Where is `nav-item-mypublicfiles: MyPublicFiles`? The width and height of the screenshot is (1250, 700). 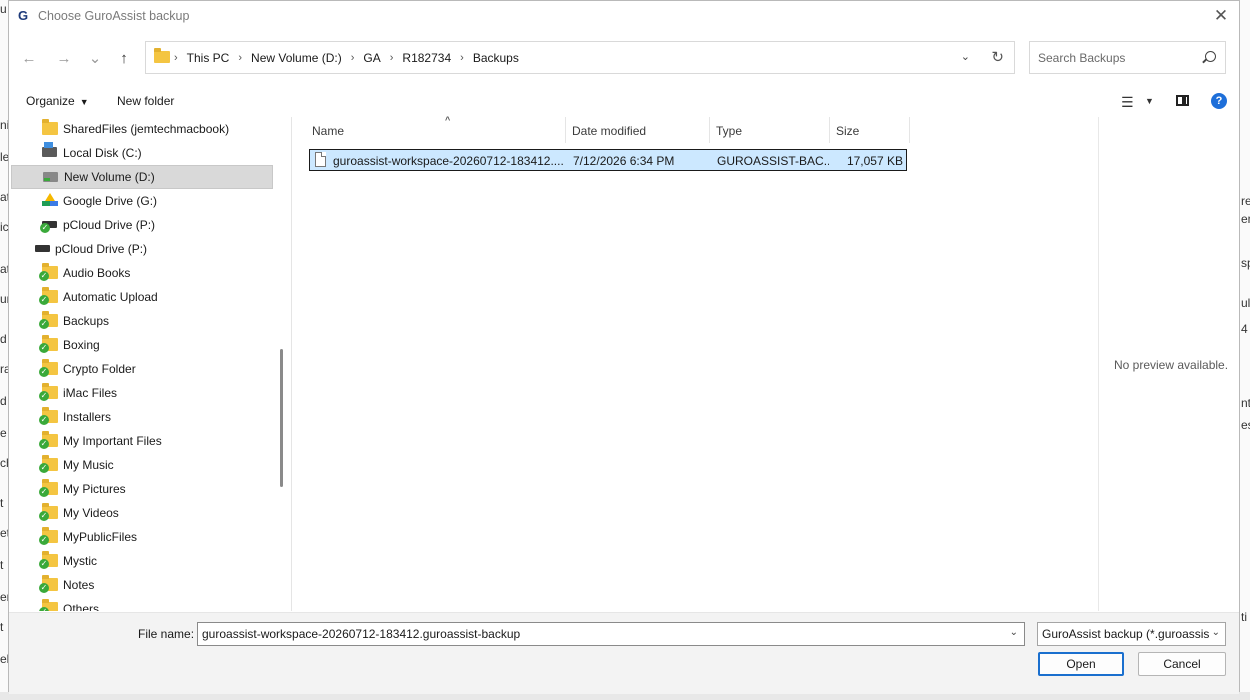 nav-item-mypublicfiles: MyPublicFiles is located at coordinates (141, 537).